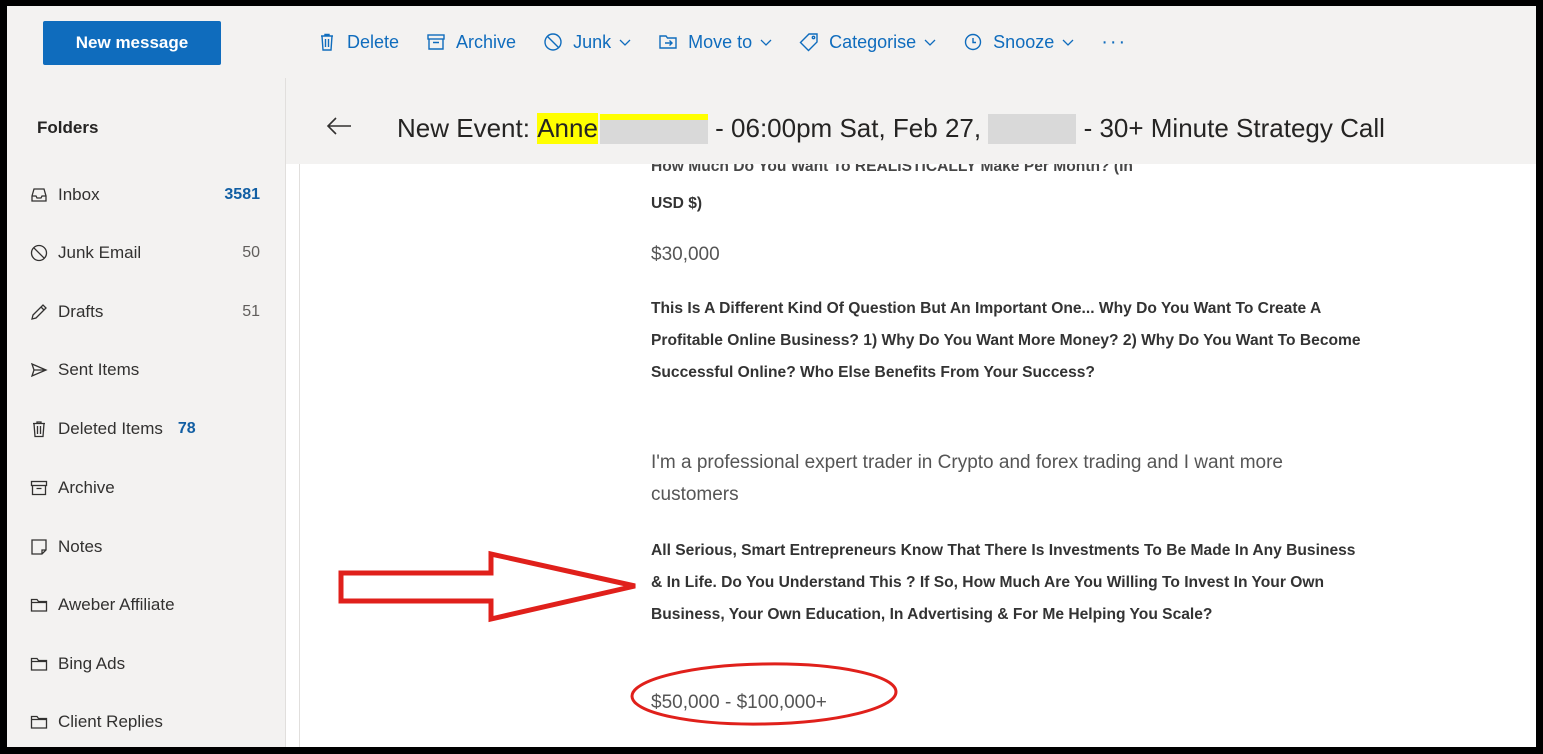  I want to click on junk-button: Junk, so click(587, 42).